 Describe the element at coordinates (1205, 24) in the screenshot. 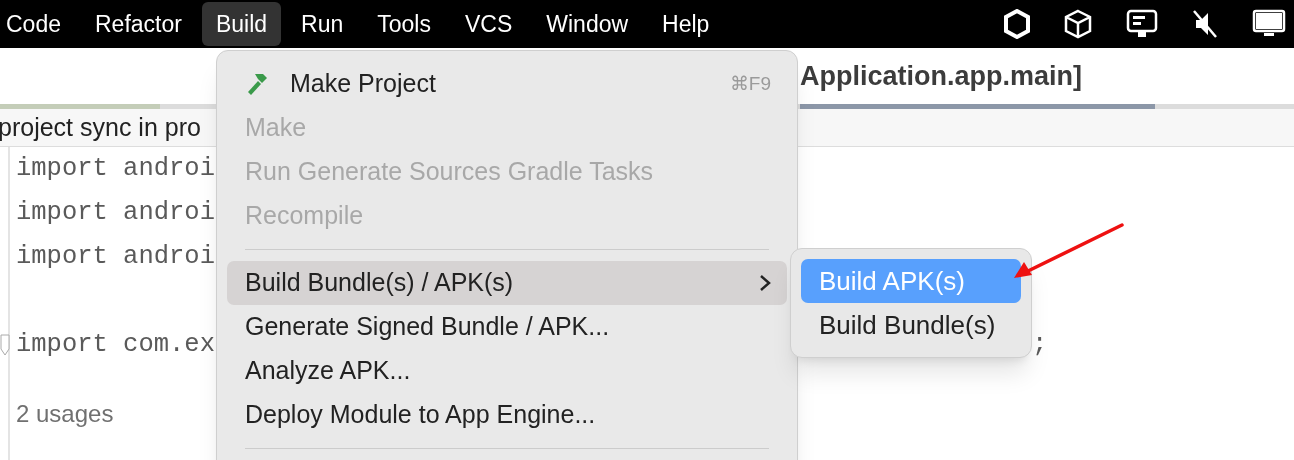

I see `mute-icon` at that location.